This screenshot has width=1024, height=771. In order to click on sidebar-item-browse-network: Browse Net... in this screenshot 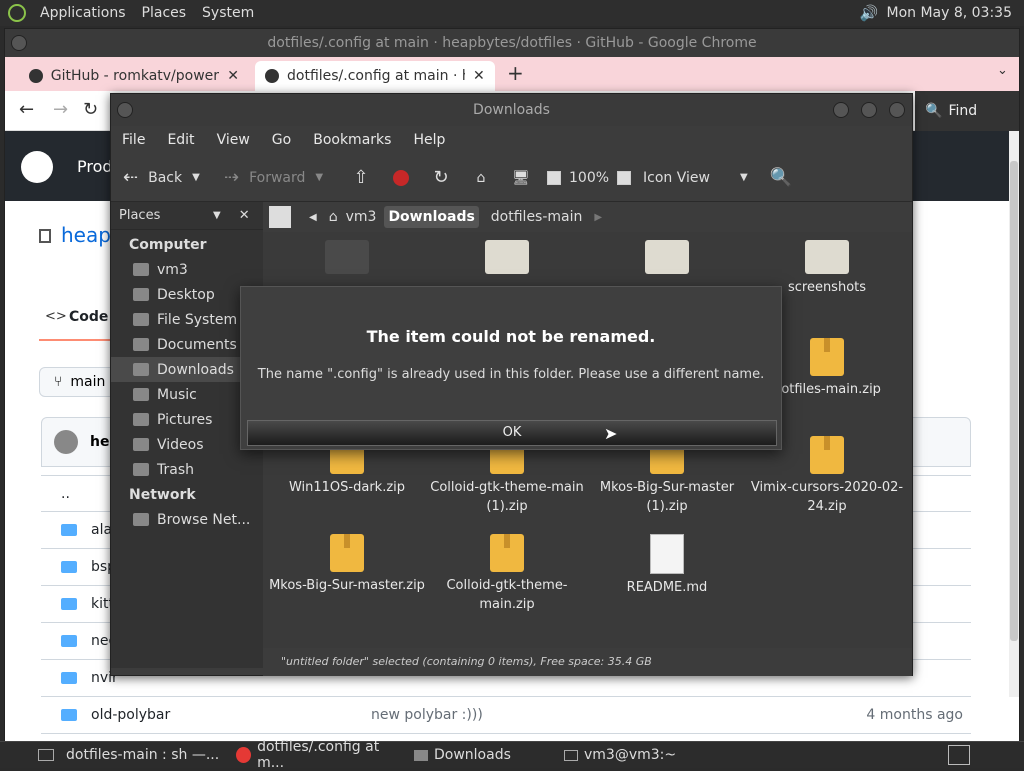, I will do `click(187, 519)`.